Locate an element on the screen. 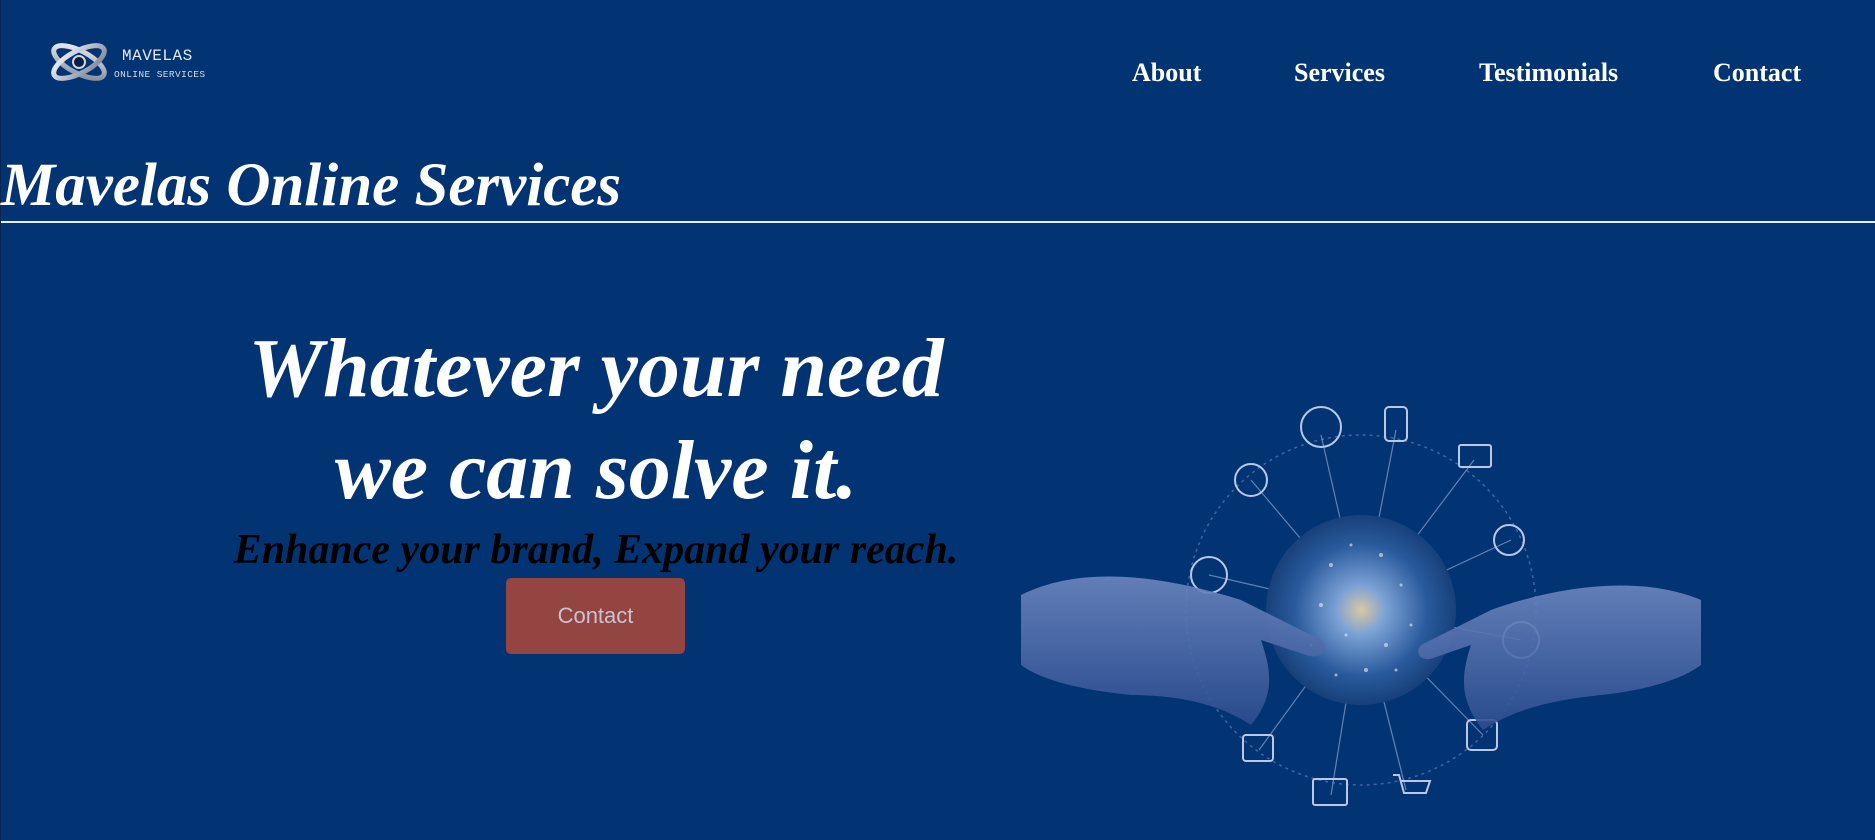  nav-link-services: Services is located at coordinates (1339, 73).